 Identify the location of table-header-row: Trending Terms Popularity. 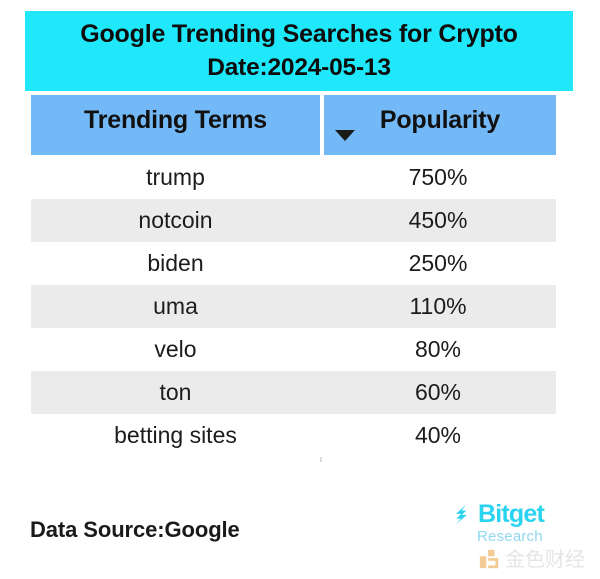
(293, 125).